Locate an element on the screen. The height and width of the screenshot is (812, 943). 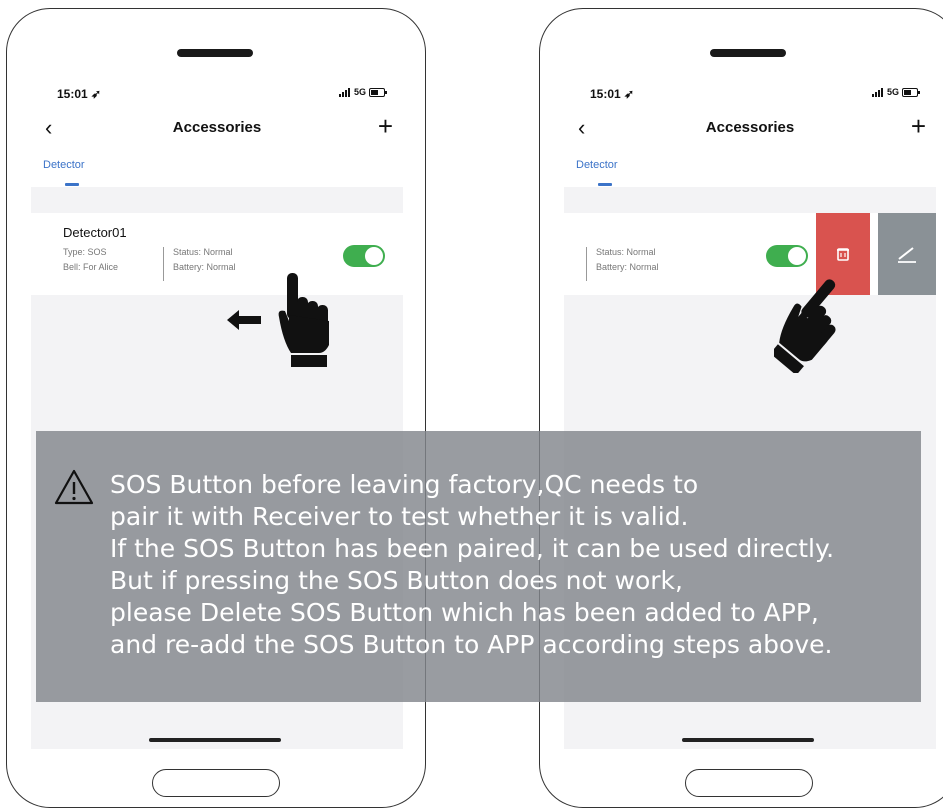
pencil-icon is located at coordinates (907, 255).